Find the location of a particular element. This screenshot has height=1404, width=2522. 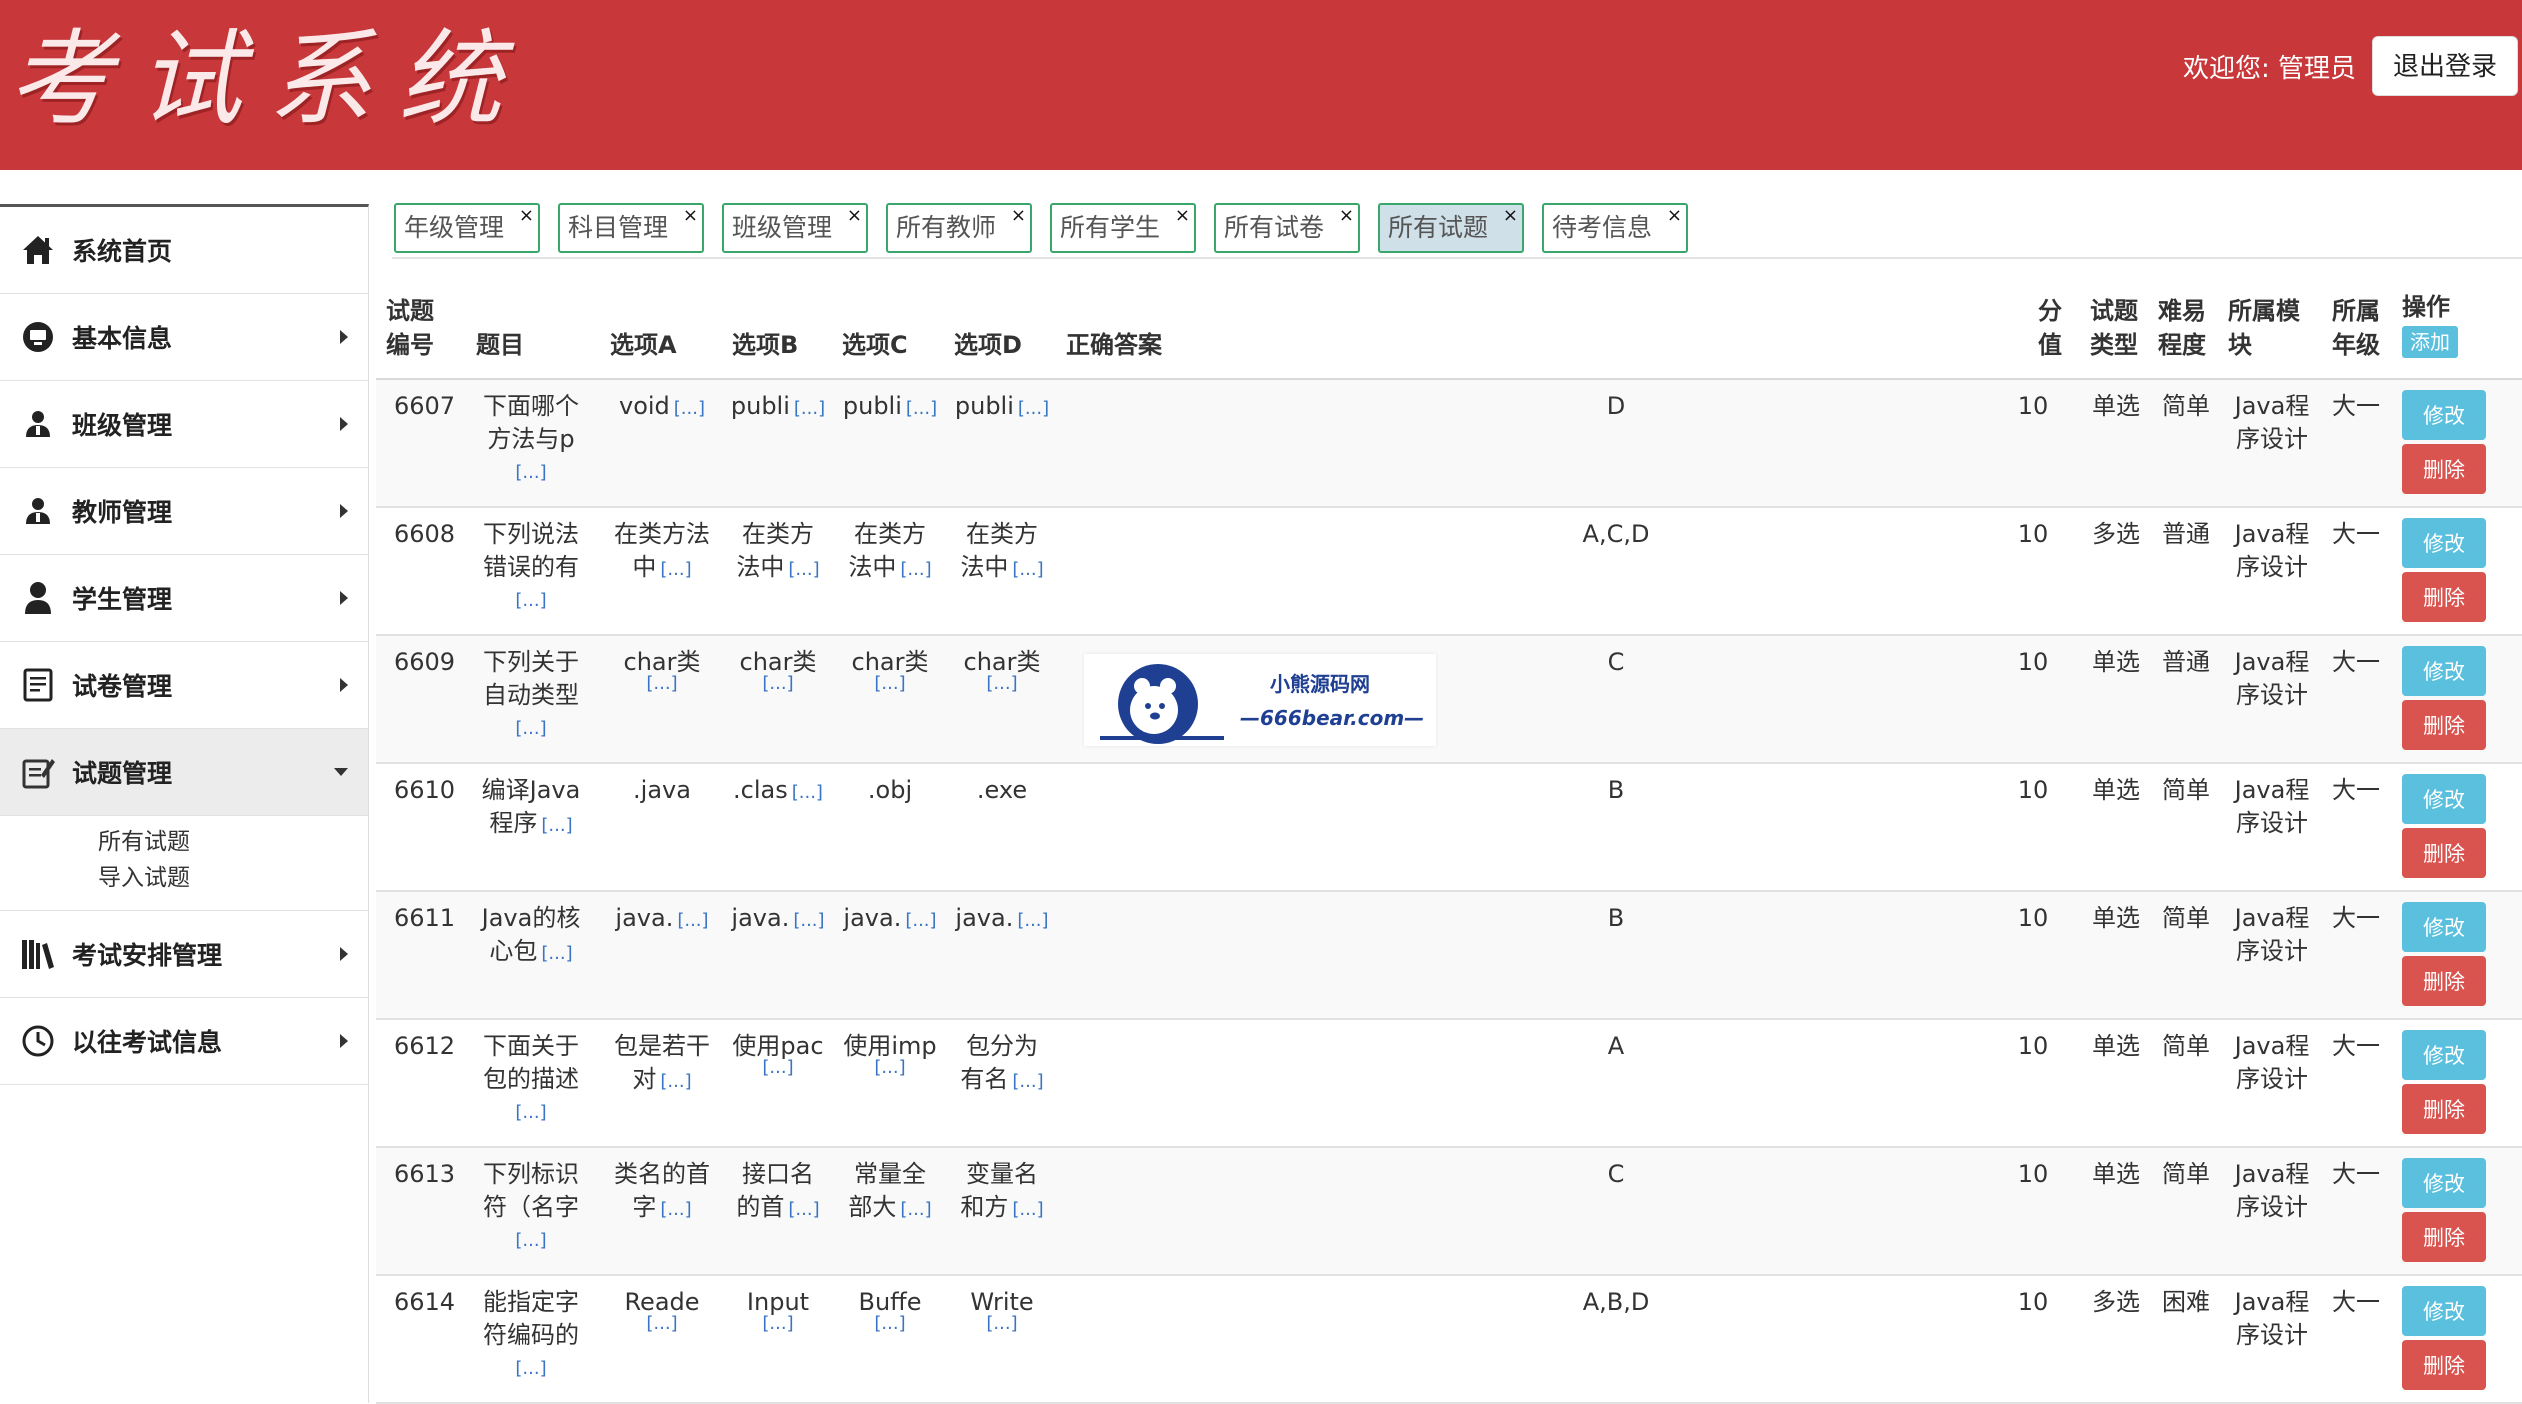

difficulty: 困难 is located at coordinates (2186, 1302).